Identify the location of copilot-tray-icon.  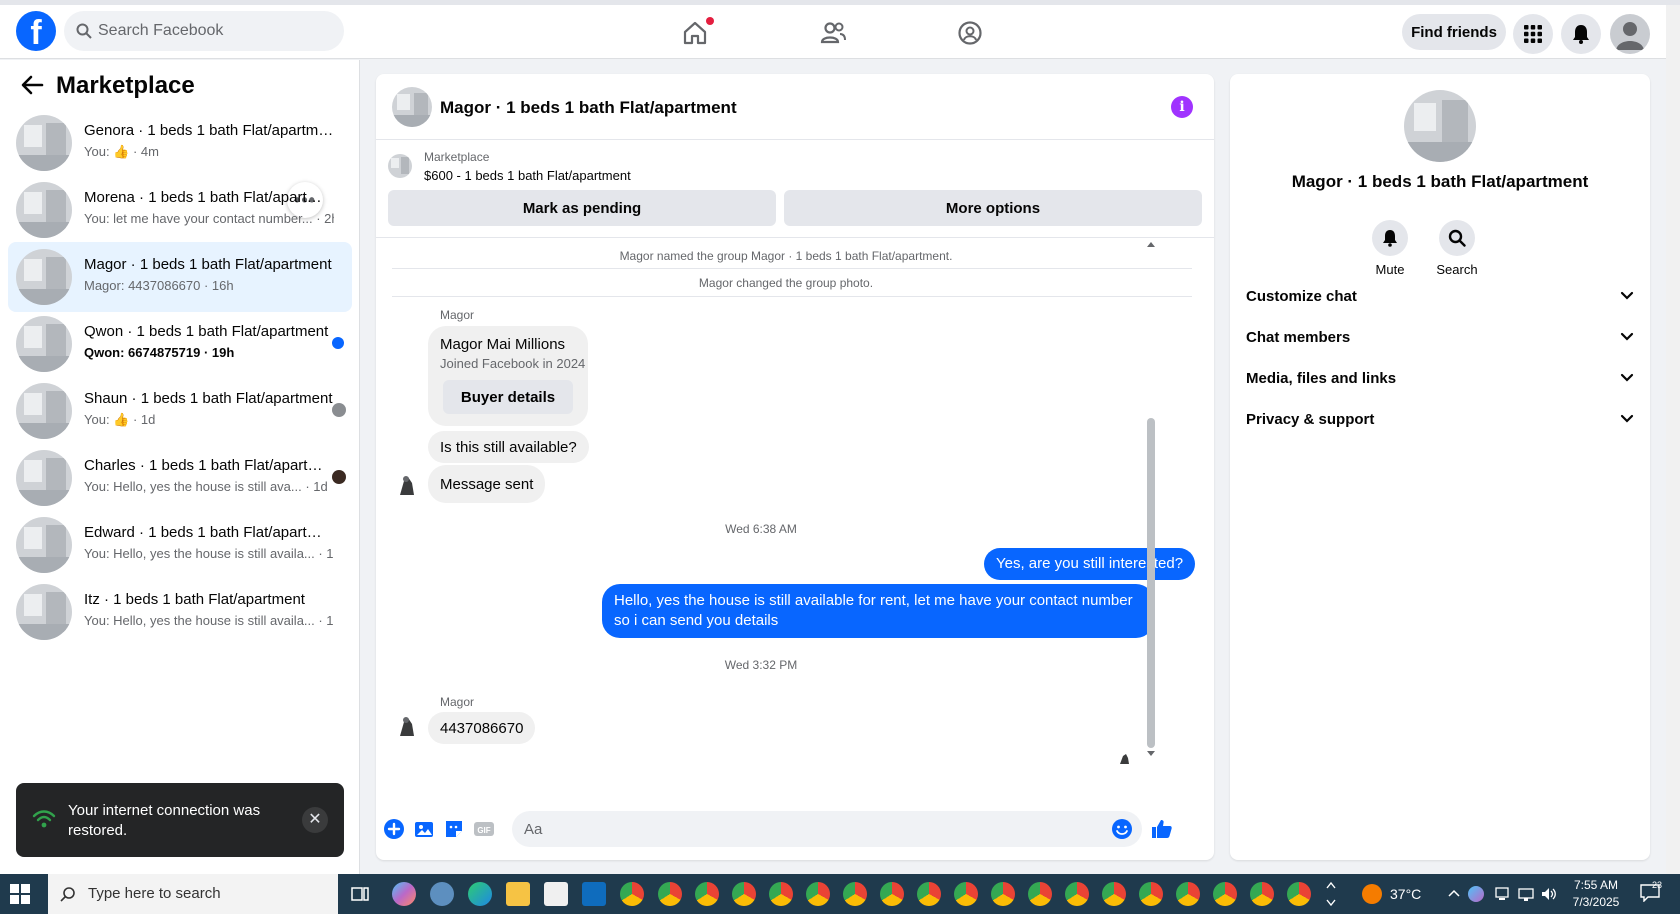
(1476, 894).